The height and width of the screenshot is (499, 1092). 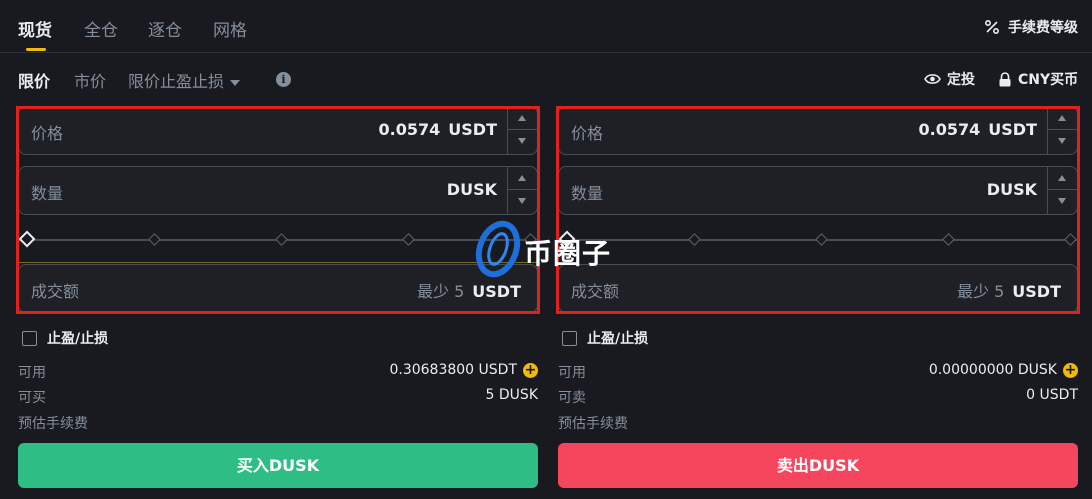 I want to click on sell-price-input: 0.0574, so click(x=950, y=129).